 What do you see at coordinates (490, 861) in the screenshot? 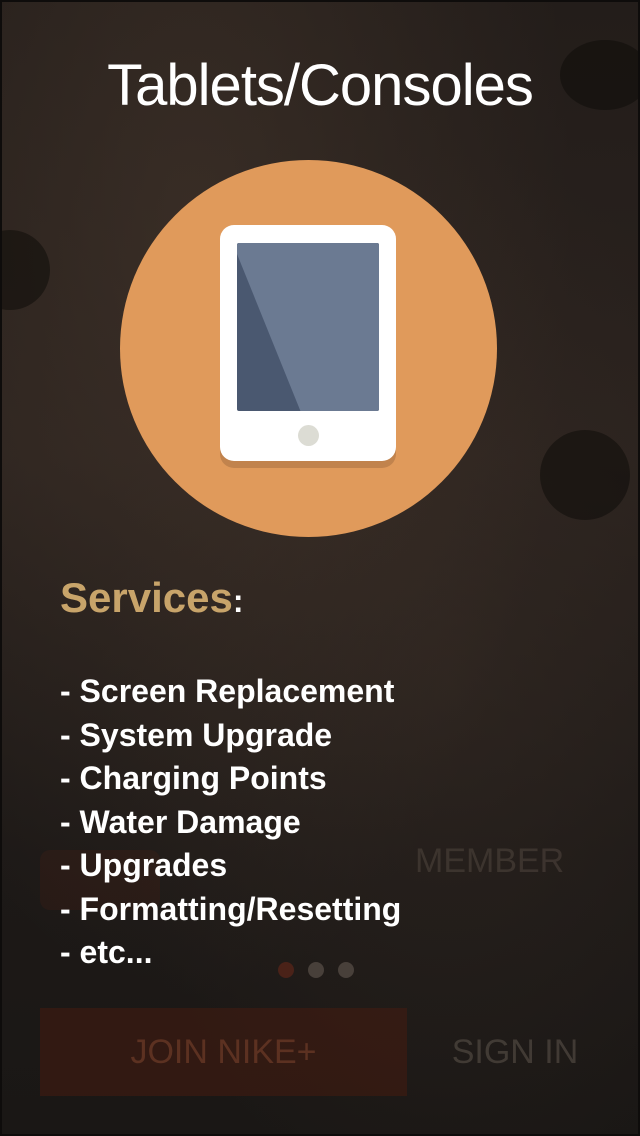
I see `background-member-text: MEMBER` at bounding box center [490, 861].